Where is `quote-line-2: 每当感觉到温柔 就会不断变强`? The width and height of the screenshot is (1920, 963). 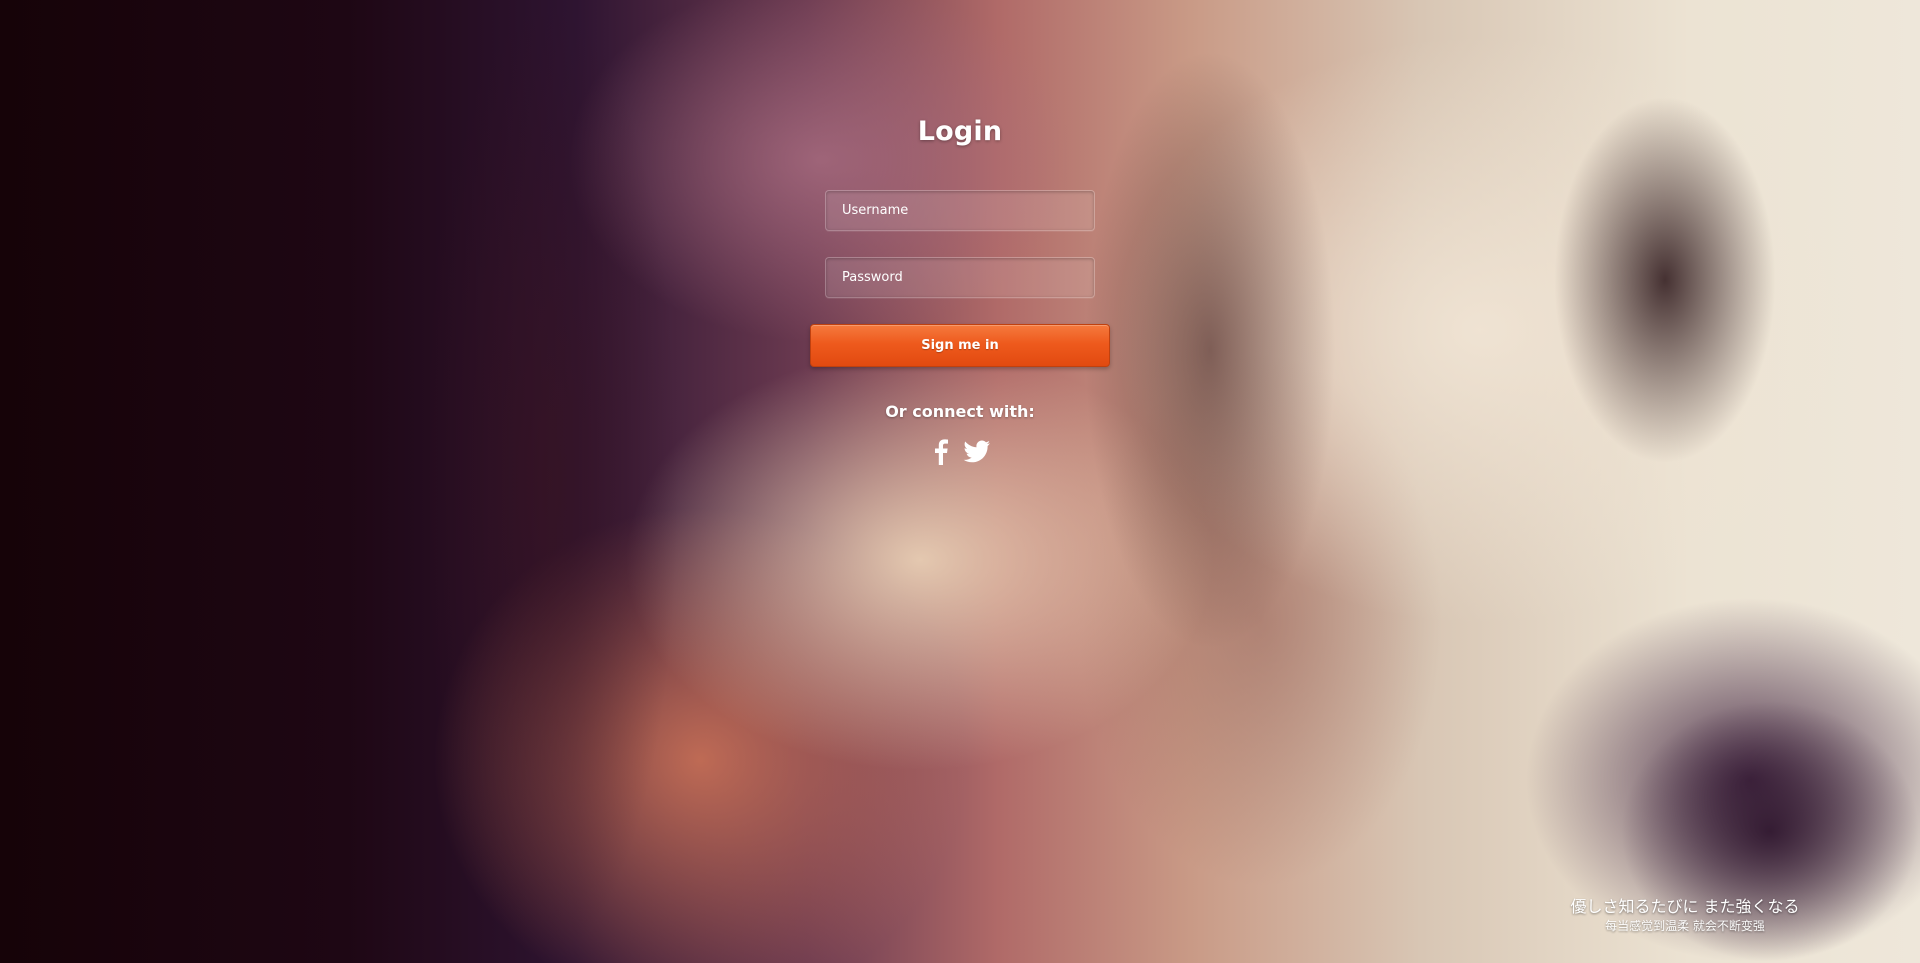
quote-line-2: 每当感觉到温柔 就会不断变强 is located at coordinates (1685, 926).